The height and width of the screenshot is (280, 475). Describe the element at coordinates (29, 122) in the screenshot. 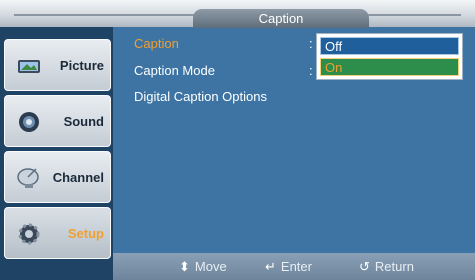

I see `sound-icon` at that location.